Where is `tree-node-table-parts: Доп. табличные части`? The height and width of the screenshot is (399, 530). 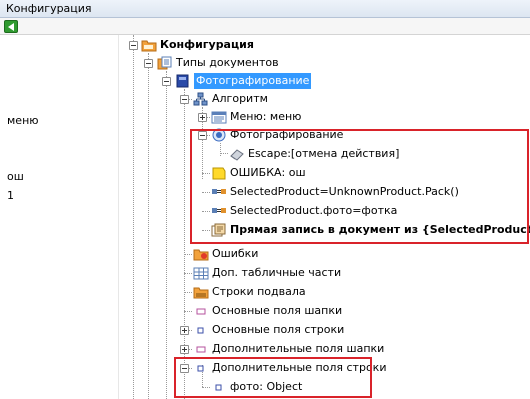 tree-node-table-parts: Доп. табличные части is located at coordinates (267, 273).